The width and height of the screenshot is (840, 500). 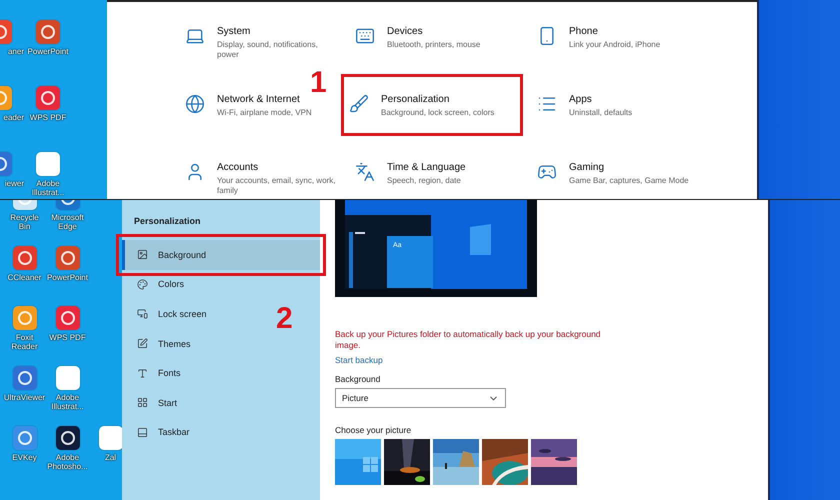 I want to click on tile-title: Gaming, so click(x=587, y=167).